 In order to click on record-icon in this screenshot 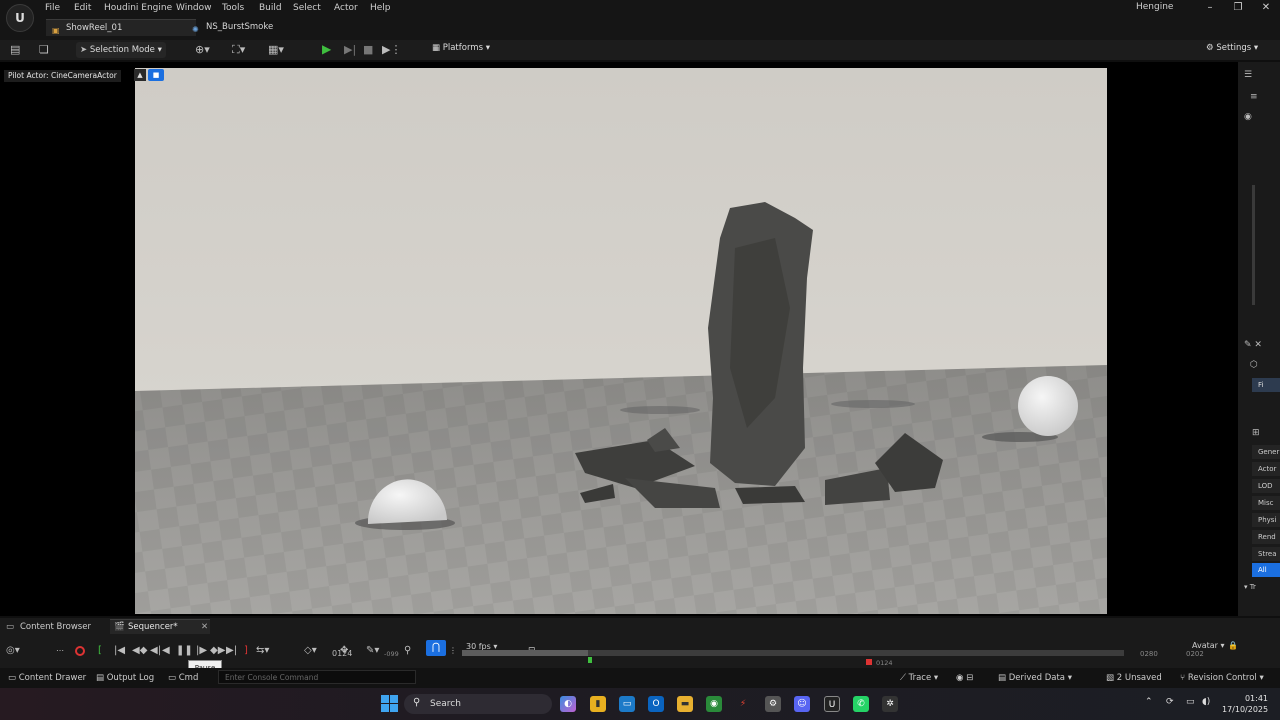, I will do `click(80, 651)`.